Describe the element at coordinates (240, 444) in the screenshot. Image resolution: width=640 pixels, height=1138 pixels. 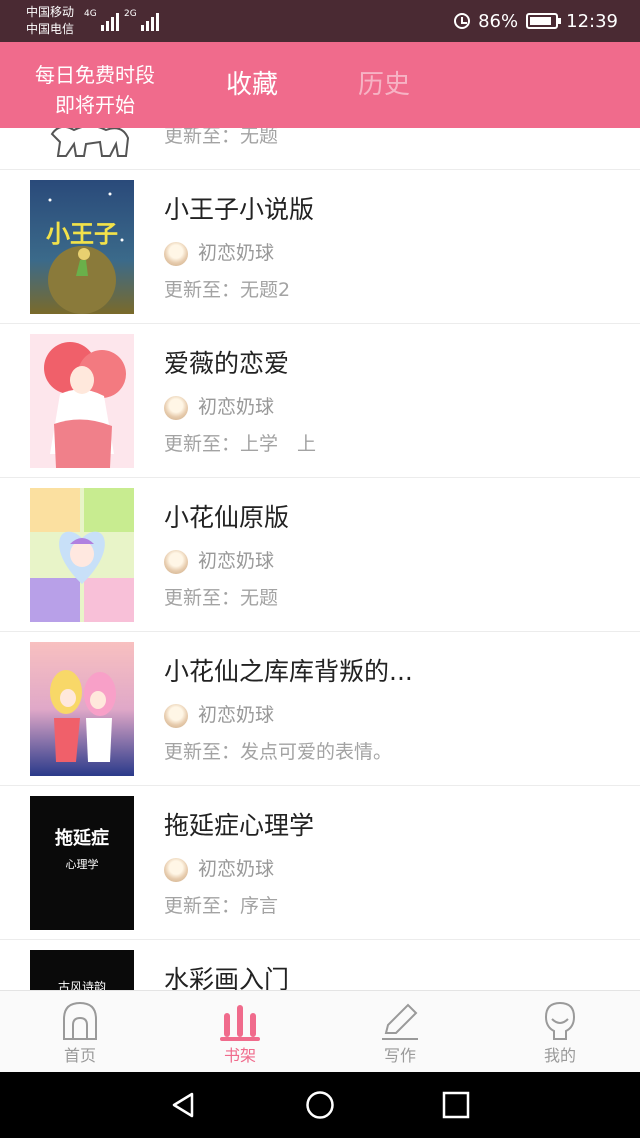
I see `book-update: 更新至：上学 上` at that location.